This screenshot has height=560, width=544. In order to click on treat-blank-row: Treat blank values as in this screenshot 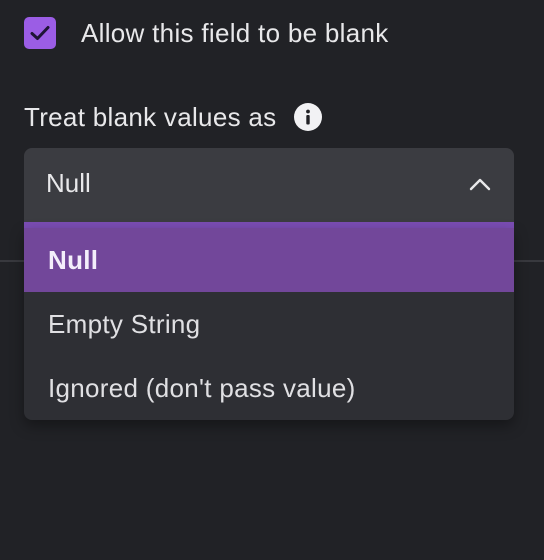, I will do `click(173, 117)`.